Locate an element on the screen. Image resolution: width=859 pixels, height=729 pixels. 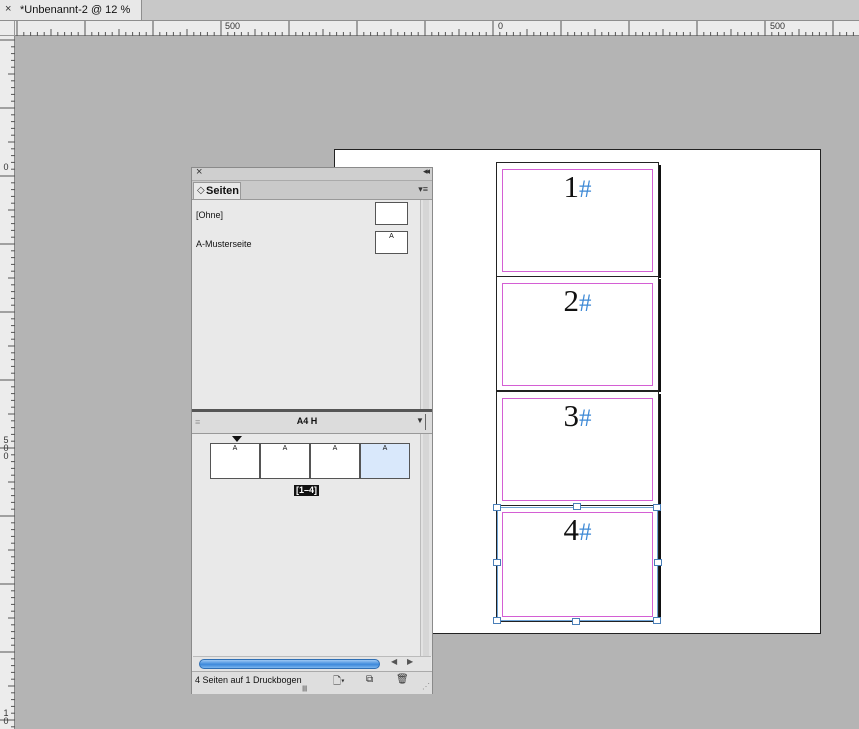
page-size-bar: ≡ A4 H ▼ is located at coordinates (312, 423).